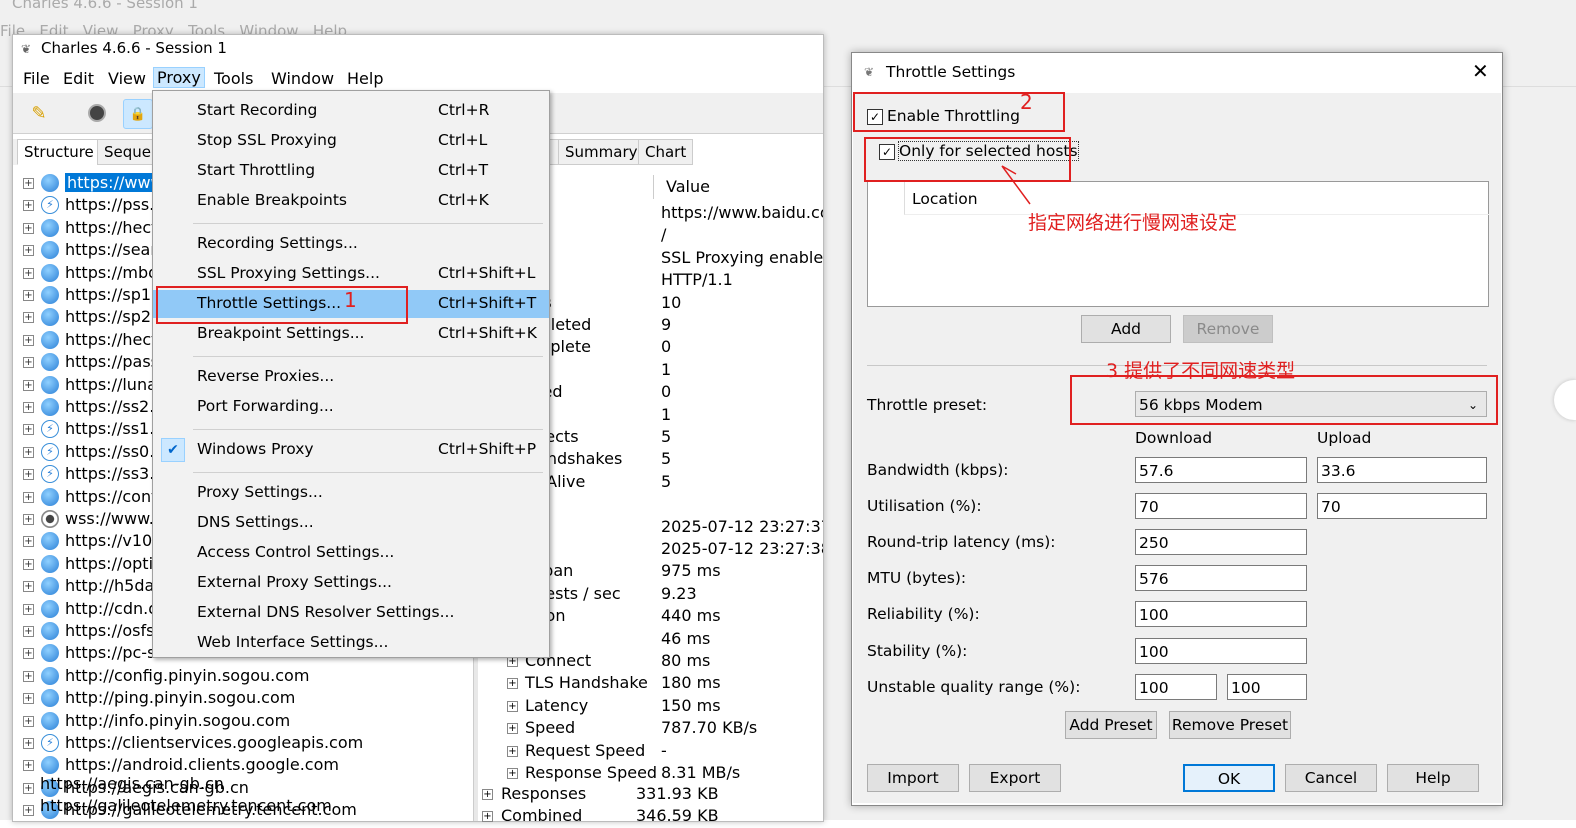 The image size is (1576, 828). What do you see at coordinates (487, 333) in the screenshot?
I see `menu-item-shortcut: Ctrl+Shift+K` at bounding box center [487, 333].